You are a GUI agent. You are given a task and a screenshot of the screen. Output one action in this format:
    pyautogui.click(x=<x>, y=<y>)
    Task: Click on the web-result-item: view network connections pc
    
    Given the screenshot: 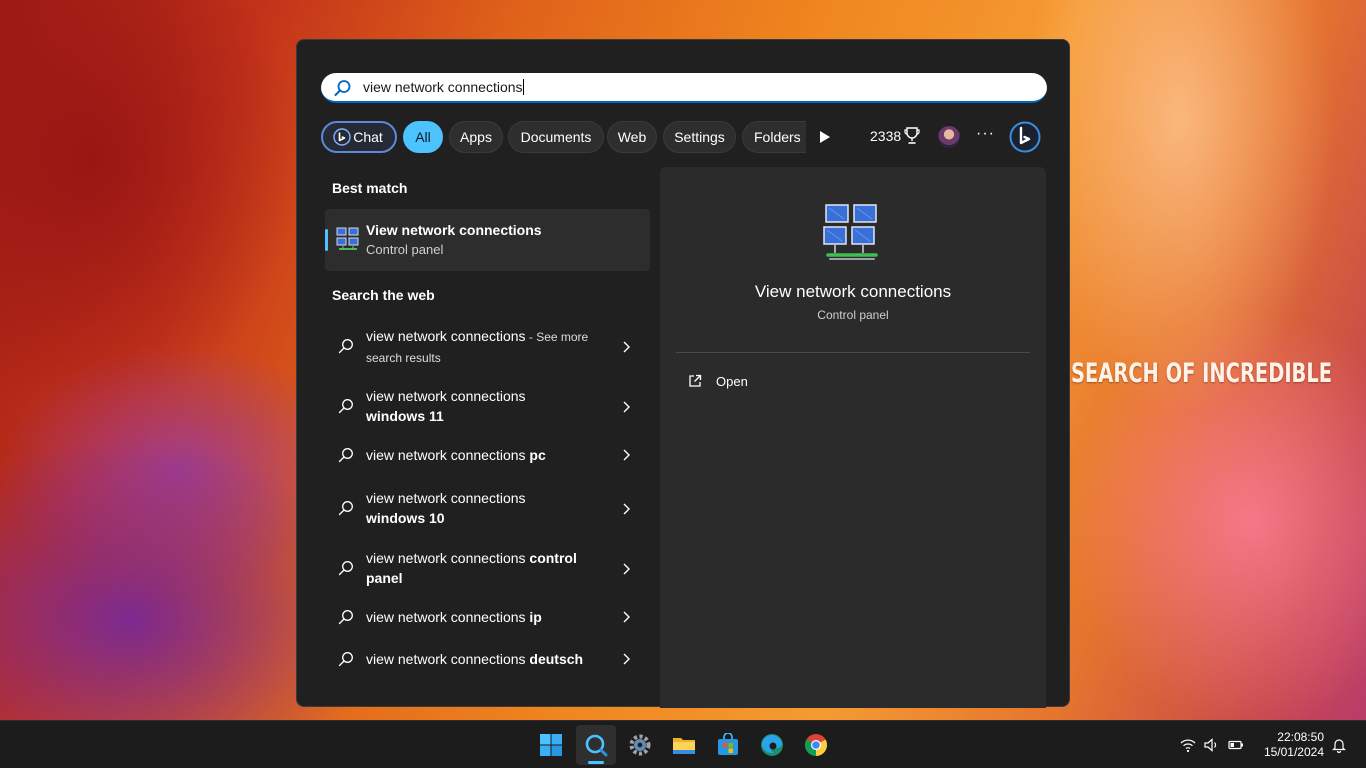 What is the action you would take?
    pyautogui.click(x=487, y=455)
    